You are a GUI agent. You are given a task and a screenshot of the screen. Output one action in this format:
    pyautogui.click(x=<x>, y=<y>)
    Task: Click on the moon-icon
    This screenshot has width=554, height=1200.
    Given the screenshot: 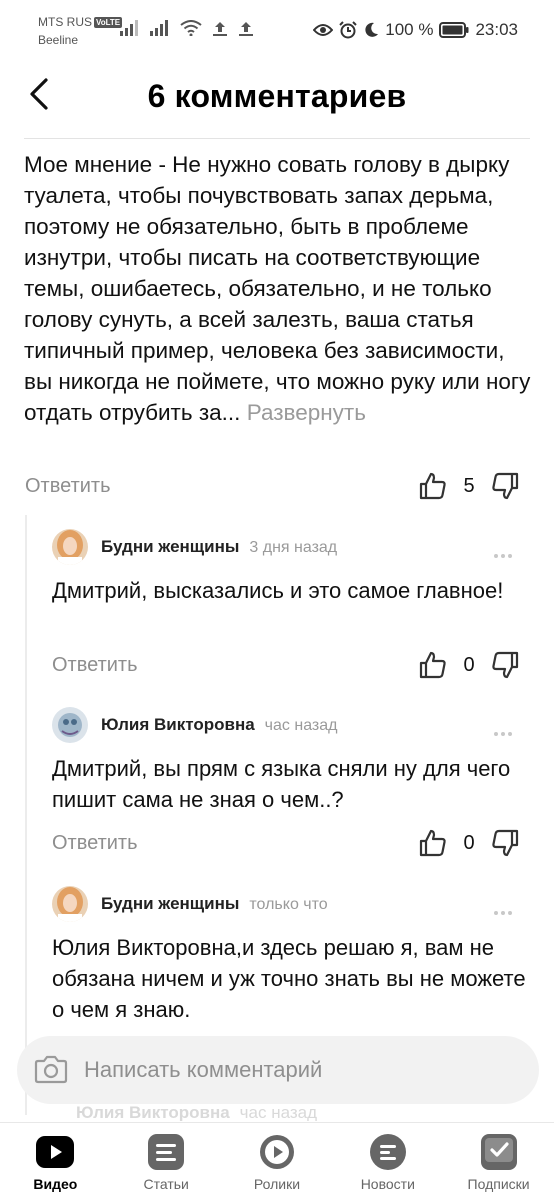 What is the action you would take?
    pyautogui.click(x=372, y=29)
    